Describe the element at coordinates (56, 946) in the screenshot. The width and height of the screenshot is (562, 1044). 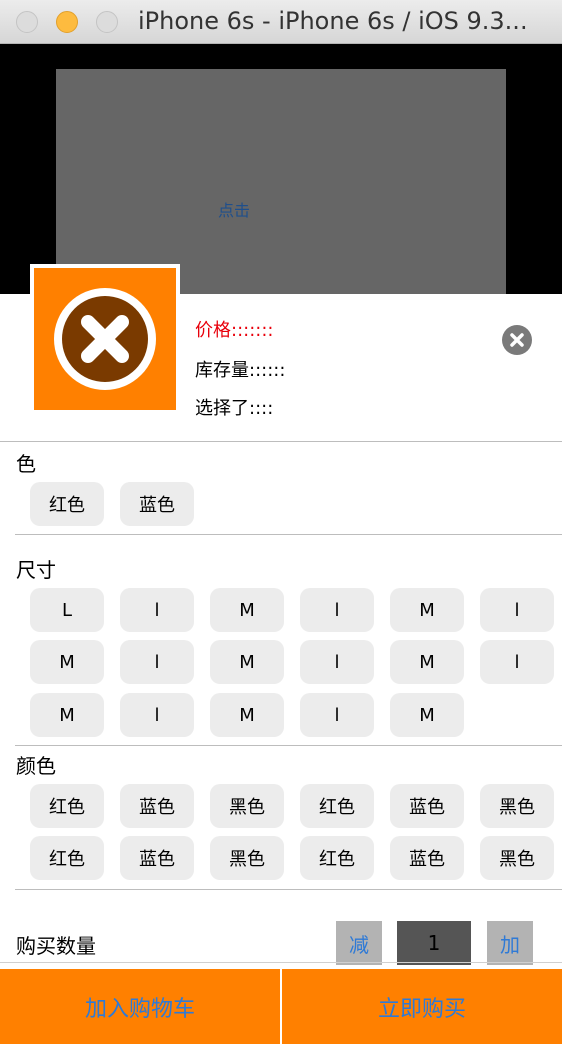
I see `quantity-label: 购买数量` at that location.